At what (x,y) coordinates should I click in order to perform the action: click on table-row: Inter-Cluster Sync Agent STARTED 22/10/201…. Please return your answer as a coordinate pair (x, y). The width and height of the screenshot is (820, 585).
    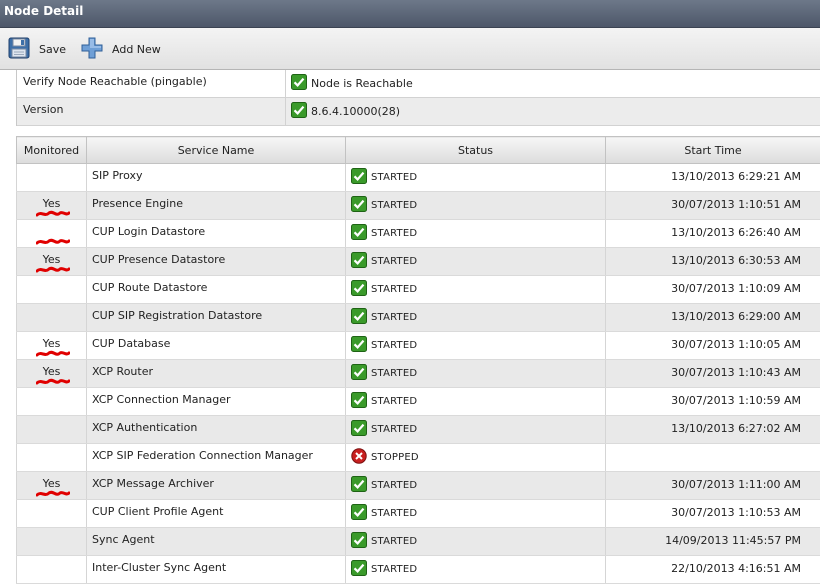
    Looking at the image, I should click on (418, 569).